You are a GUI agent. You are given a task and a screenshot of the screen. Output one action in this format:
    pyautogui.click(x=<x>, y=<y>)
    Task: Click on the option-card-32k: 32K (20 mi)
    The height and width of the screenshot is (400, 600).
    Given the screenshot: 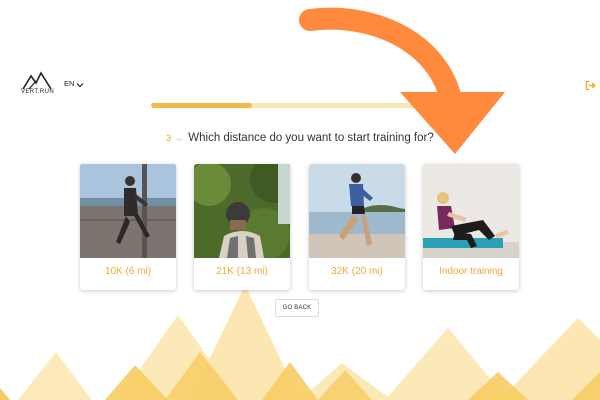 What is the action you would take?
    pyautogui.click(x=357, y=227)
    